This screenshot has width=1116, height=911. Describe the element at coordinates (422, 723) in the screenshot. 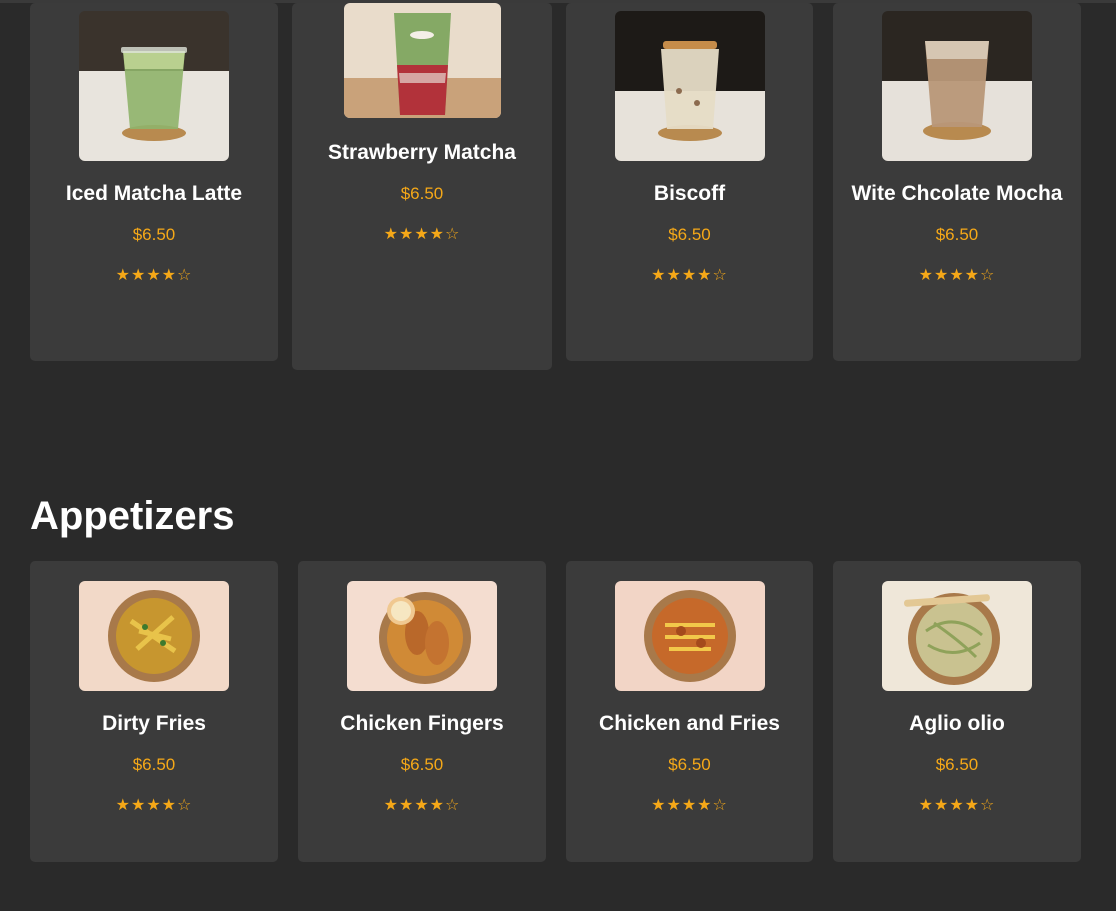

I see `item-name: Chicken Fingers` at that location.